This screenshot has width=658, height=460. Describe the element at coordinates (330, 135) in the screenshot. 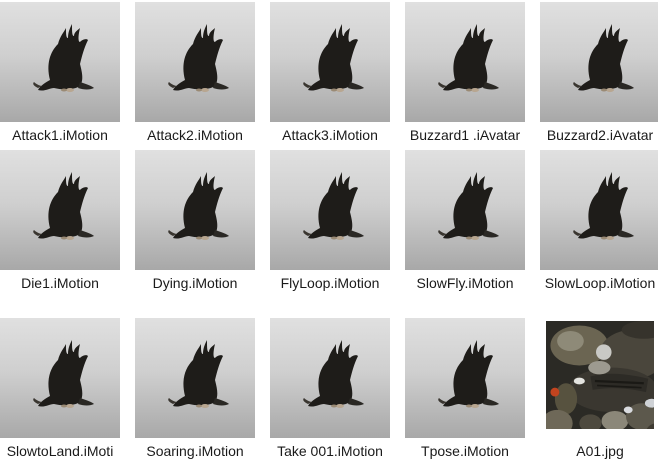

I see `file-name: Attack3.iMotion` at that location.